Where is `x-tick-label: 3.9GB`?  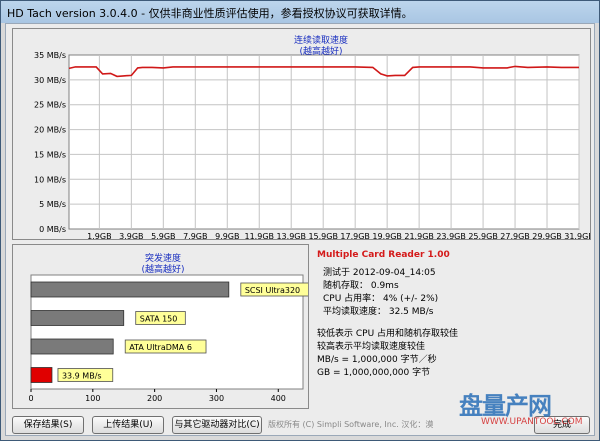
x-tick-label: 3.9GB is located at coordinates (131, 235).